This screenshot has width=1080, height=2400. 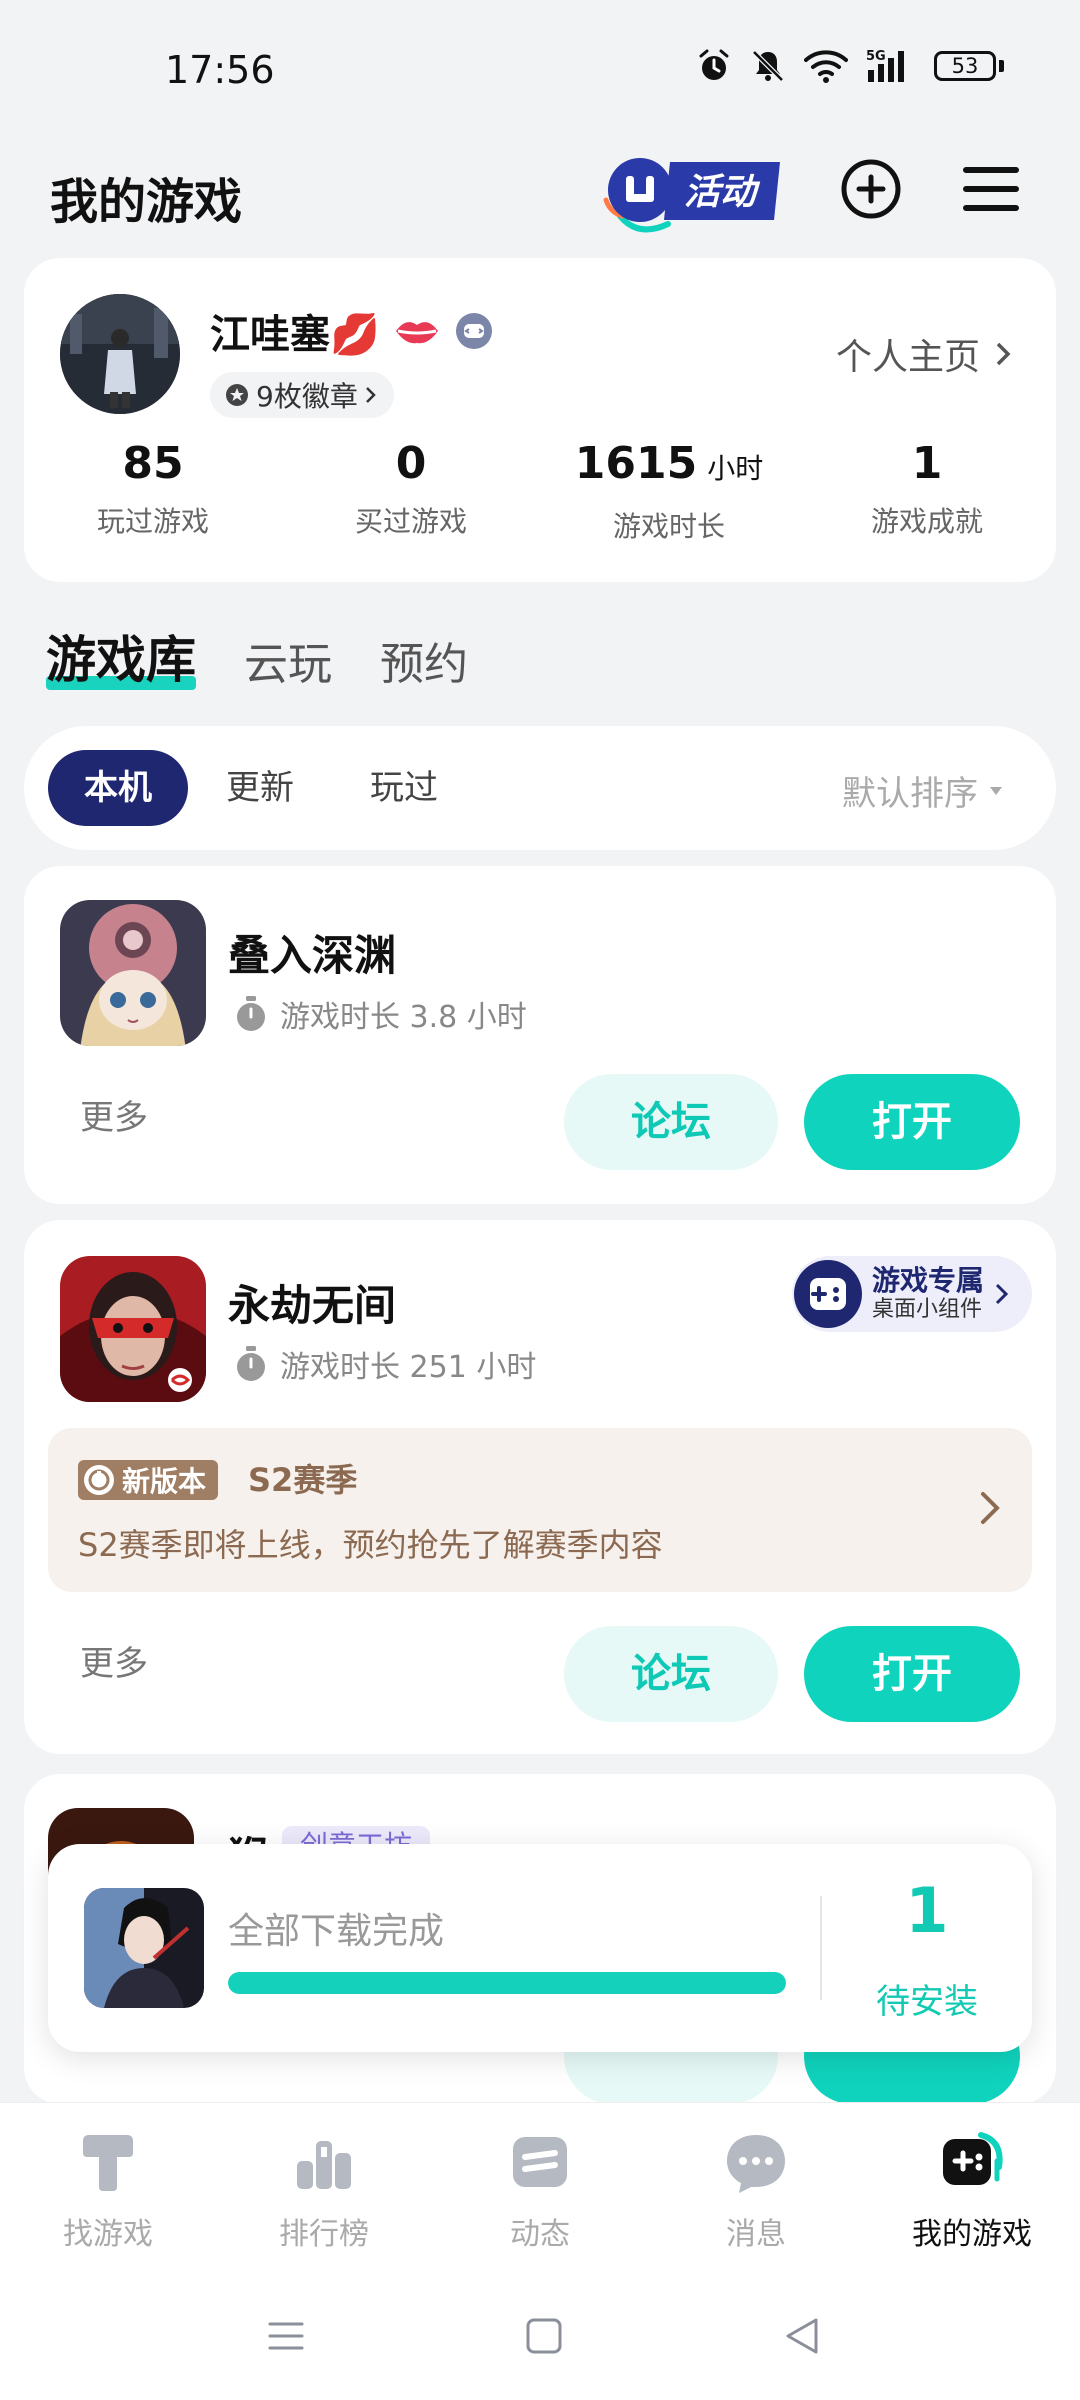 What do you see at coordinates (411, 490) in the screenshot?
I see `stat-bought: 0 买过游戏` at bounding box center [411, 490].